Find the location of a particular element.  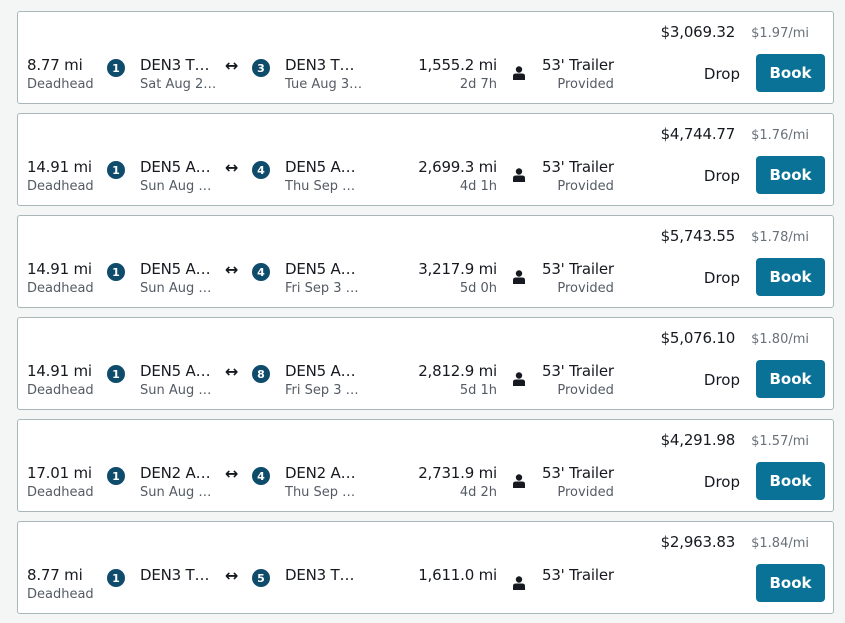

price-row: $3,069.32 $1.97/mi is located at coordinates (735, 32).